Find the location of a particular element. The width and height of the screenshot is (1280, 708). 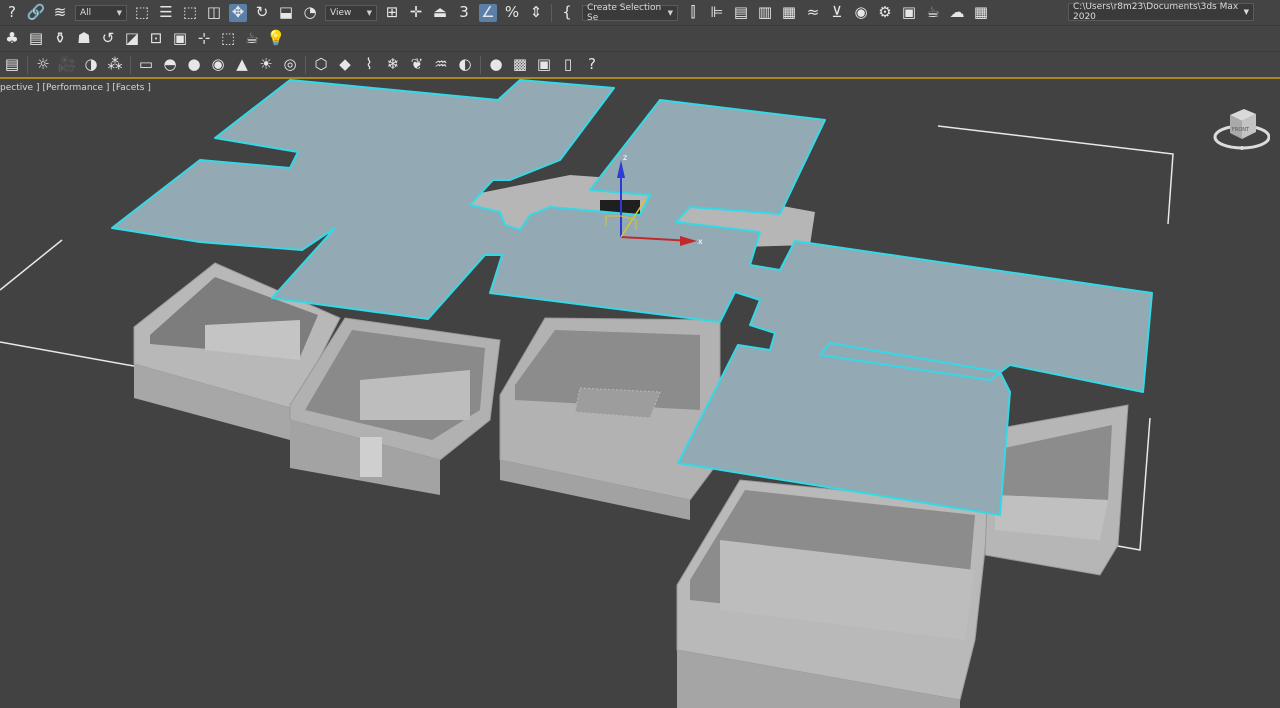

select-and-scale-icon: ⬓ is located at coordinates (286, 13).